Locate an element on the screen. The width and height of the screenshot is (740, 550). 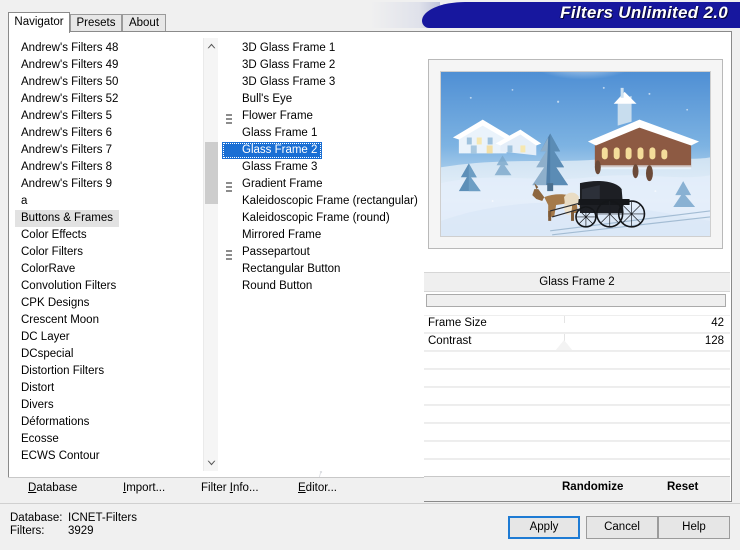
active-filter-name: Glass Frame 2 is located at coordinates (577, 282).